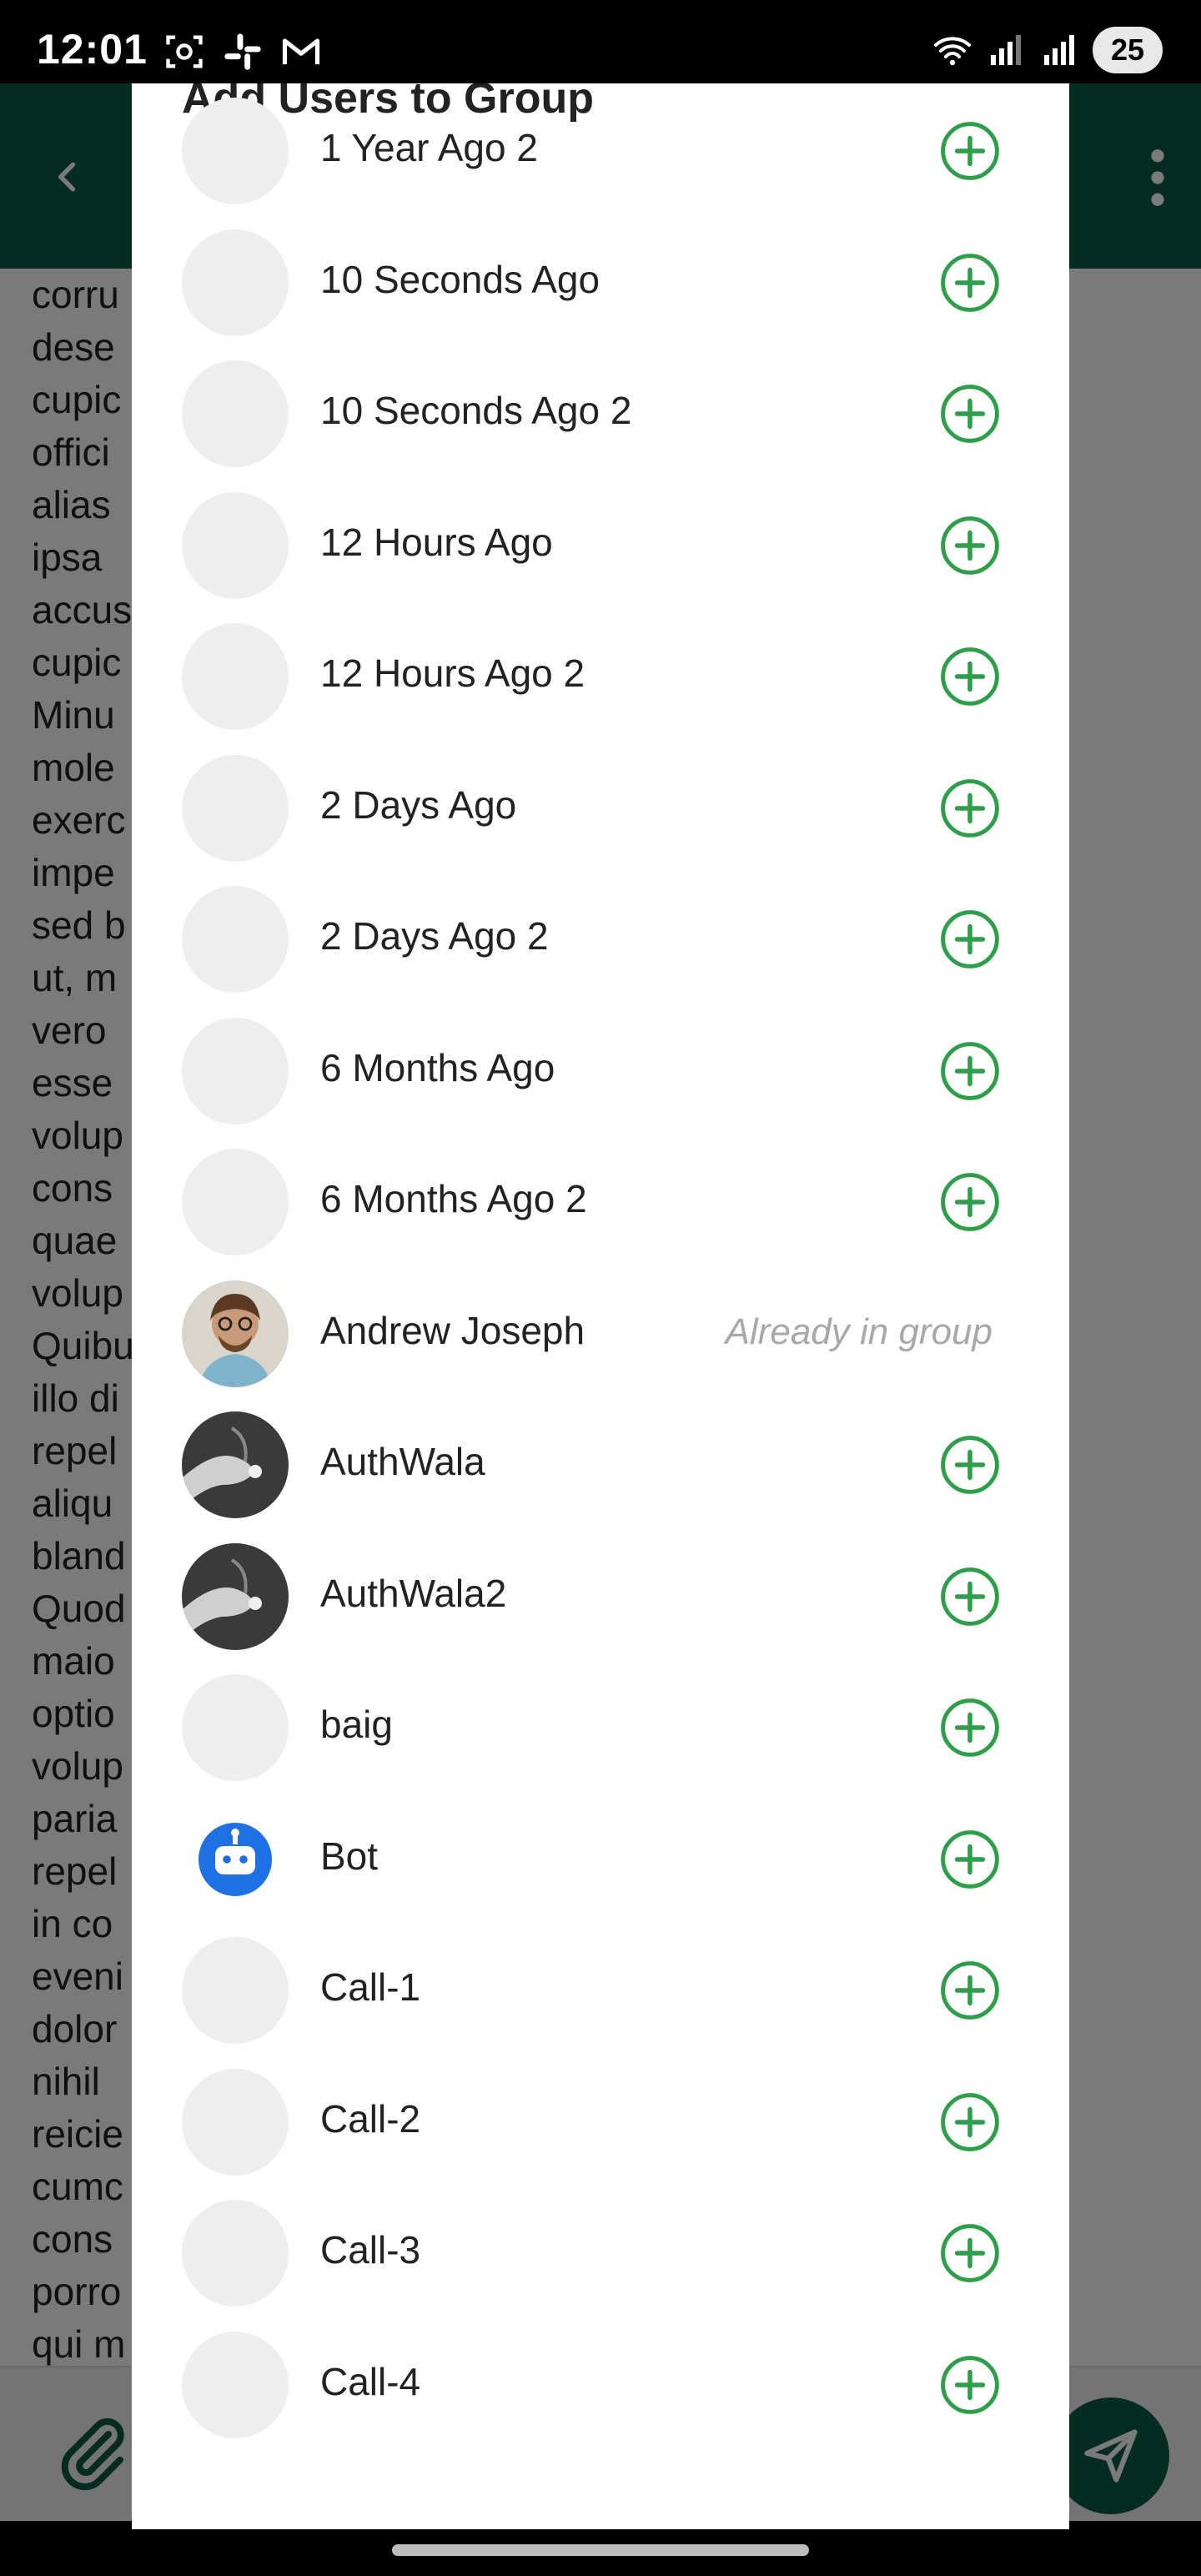  Describe the element at coordinates (601, 676) in the screenshot. I see `user-row: 12 Hours Ago 2` at that location.